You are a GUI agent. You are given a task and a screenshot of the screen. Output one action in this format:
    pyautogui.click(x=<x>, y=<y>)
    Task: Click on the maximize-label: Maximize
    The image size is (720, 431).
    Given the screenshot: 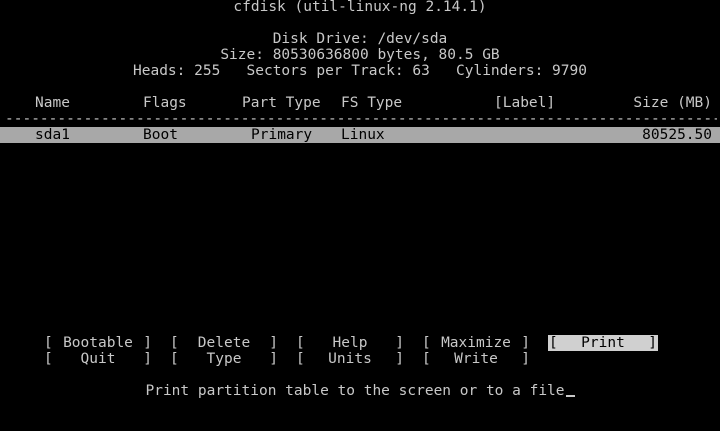 What is the action you would take?
    pyautogui.click(x=476, y=343)
    